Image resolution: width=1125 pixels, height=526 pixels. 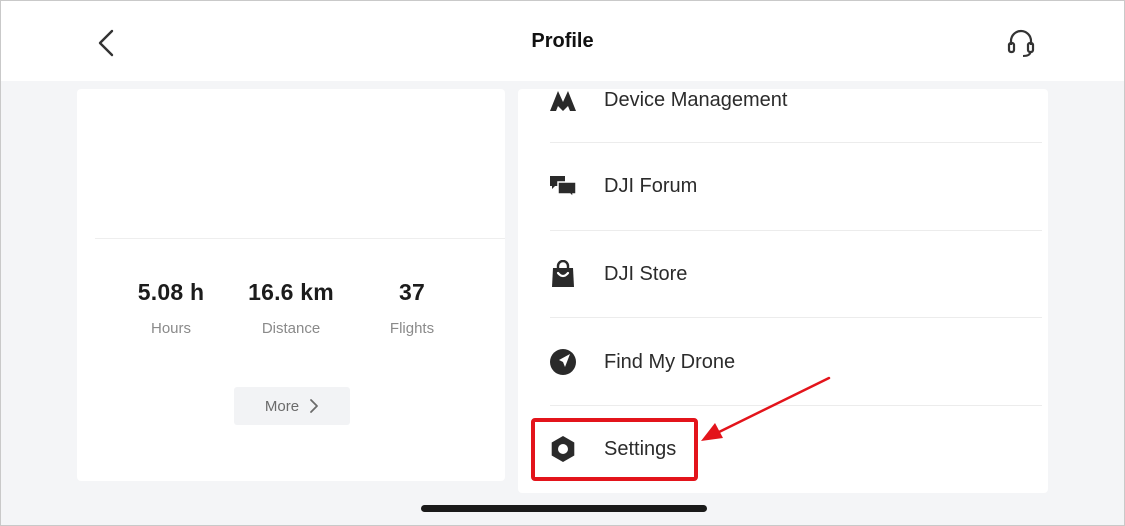 I want to click on headset-icon, so click(x=1021, y=43).